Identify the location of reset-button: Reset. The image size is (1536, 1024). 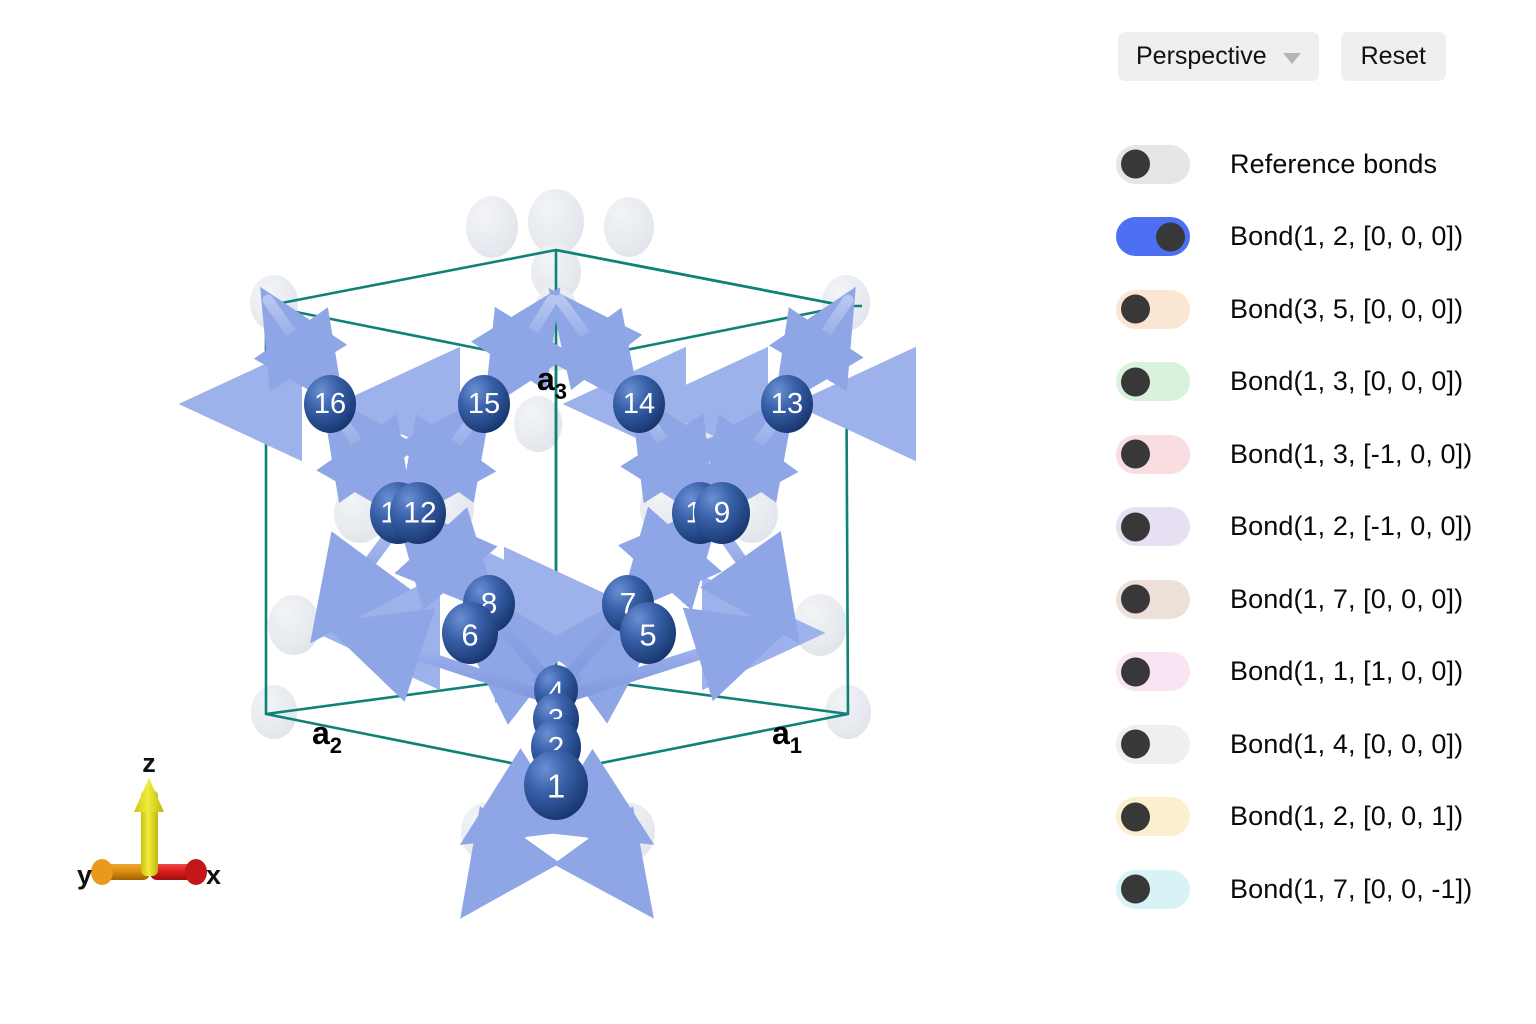
(1393, 56).